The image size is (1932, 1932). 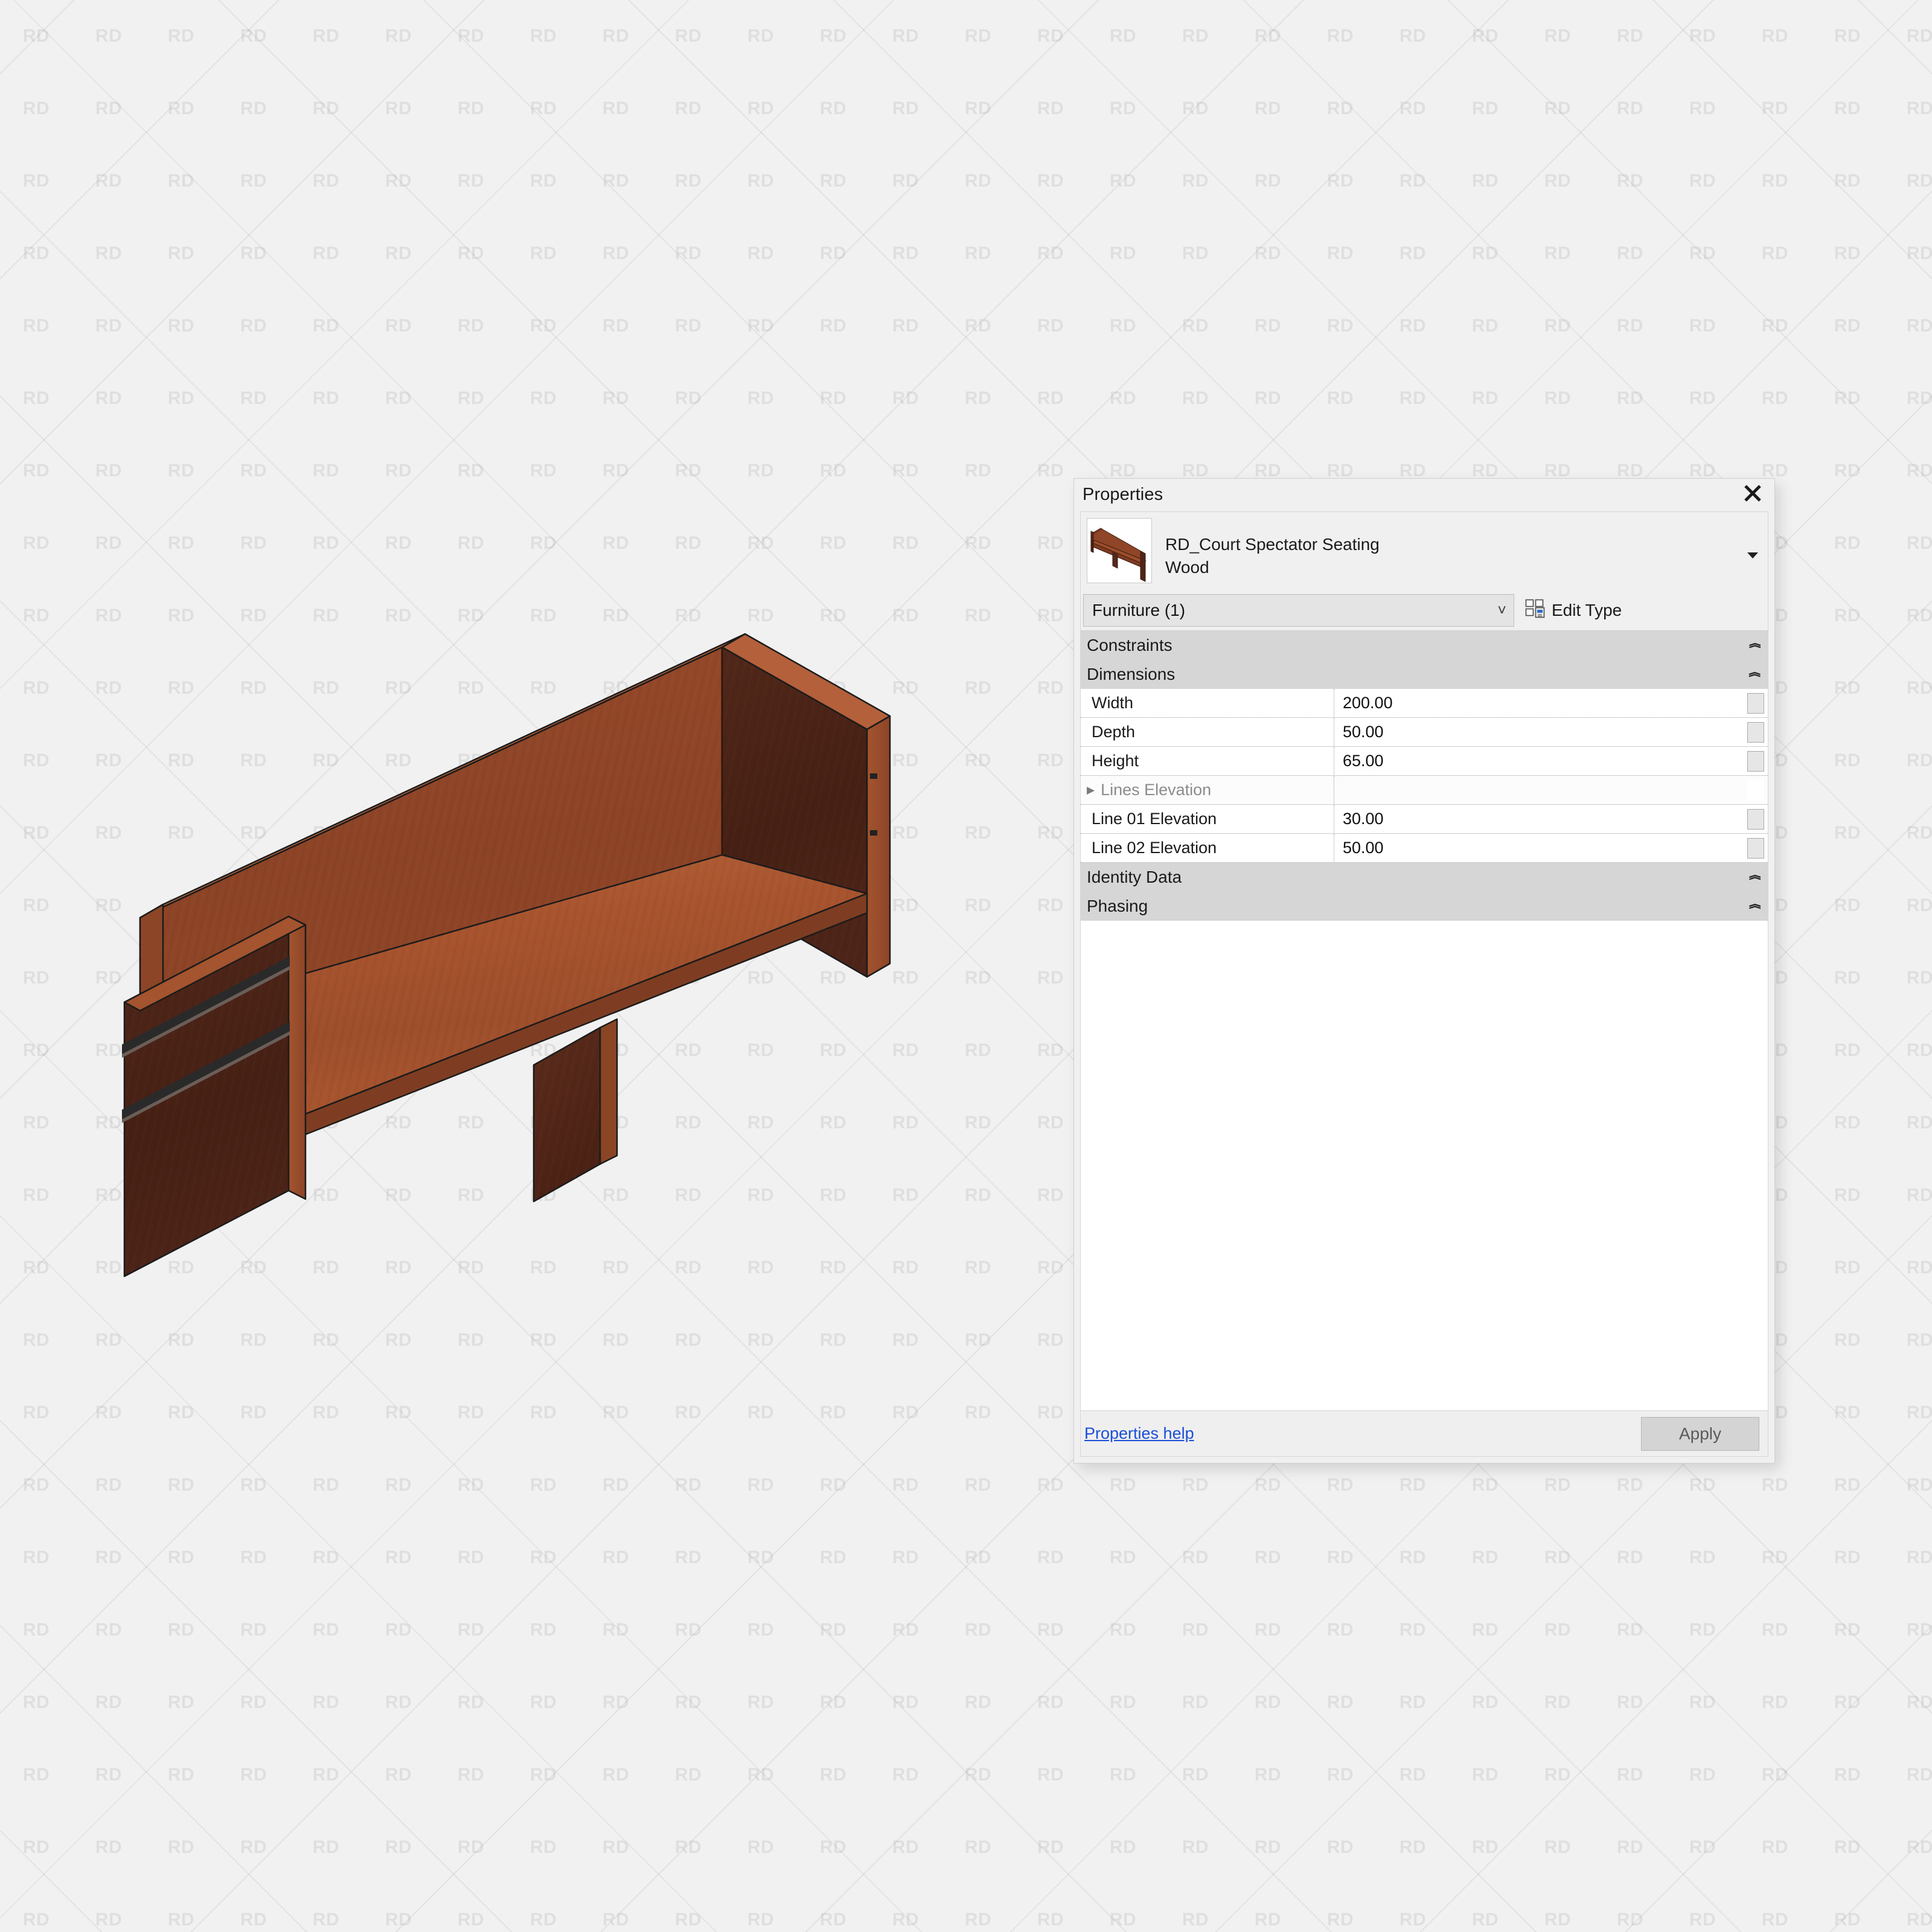 I want to click on table-row: Line 01 Elevation 30.00, so click(x=1424, y=819).